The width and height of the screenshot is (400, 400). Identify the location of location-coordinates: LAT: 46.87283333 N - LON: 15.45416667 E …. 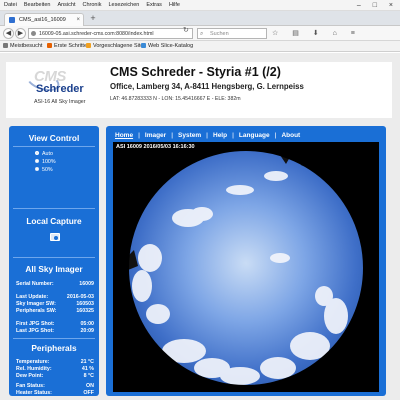
(175, 99).